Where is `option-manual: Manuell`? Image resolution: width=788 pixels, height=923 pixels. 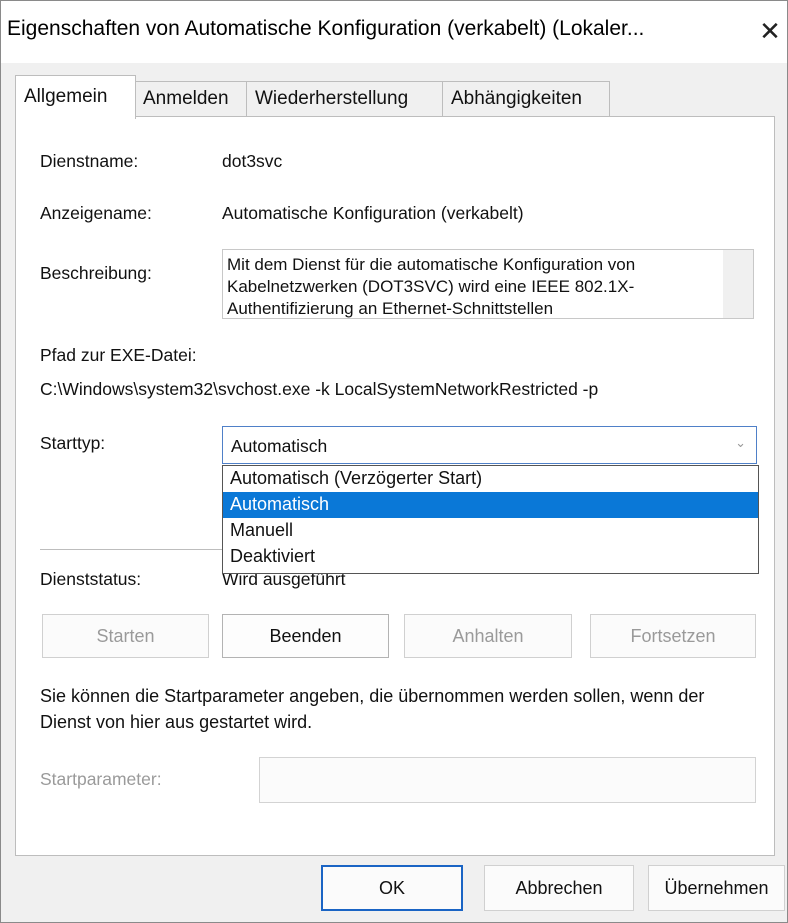
option-manual: Manuell is located at coordinates (490, 531).